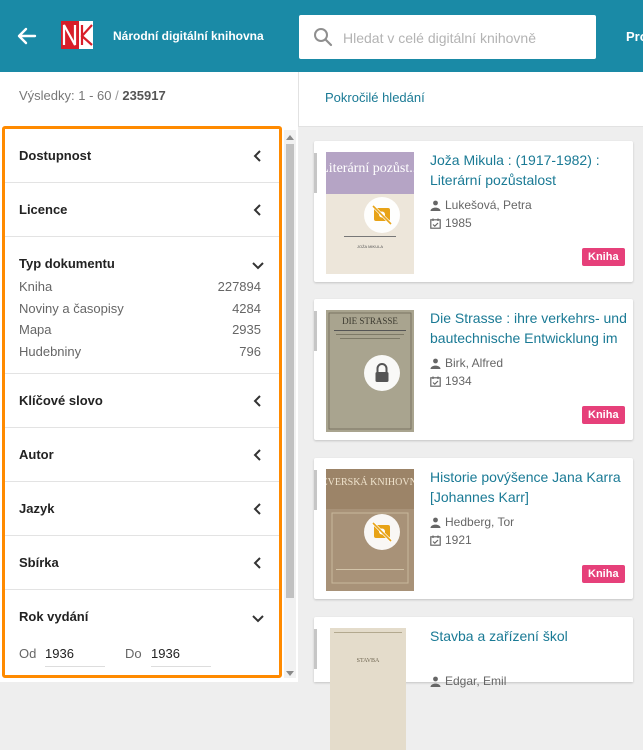 This screenshot has width=643, height=750. I want to click on scroll-down-icon, so click(290, 673).